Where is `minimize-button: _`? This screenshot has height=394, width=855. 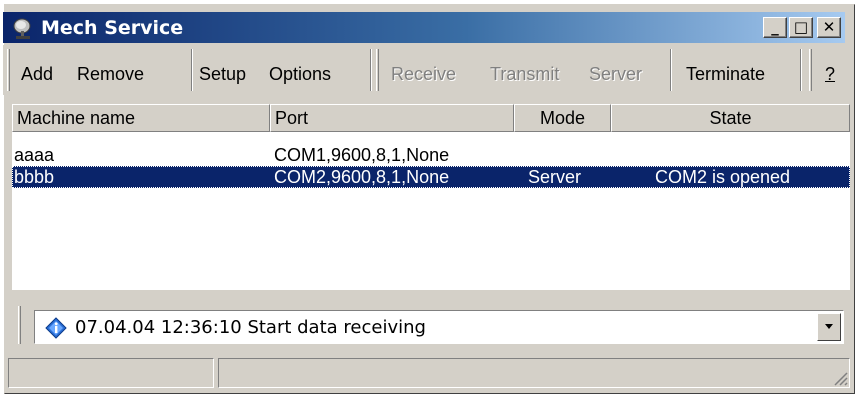
minimize-button: _ is located at coordinates (775, 27).